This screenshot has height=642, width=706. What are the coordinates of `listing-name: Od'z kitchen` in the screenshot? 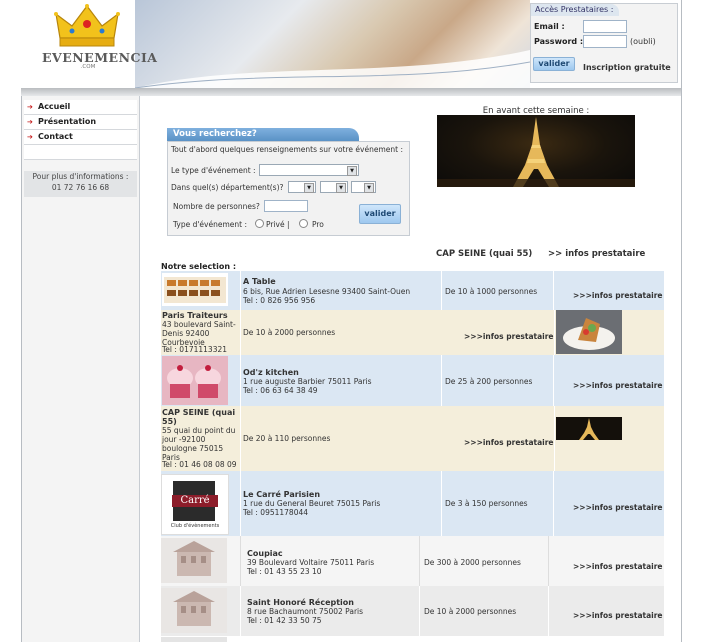 It's located at (271, 372).